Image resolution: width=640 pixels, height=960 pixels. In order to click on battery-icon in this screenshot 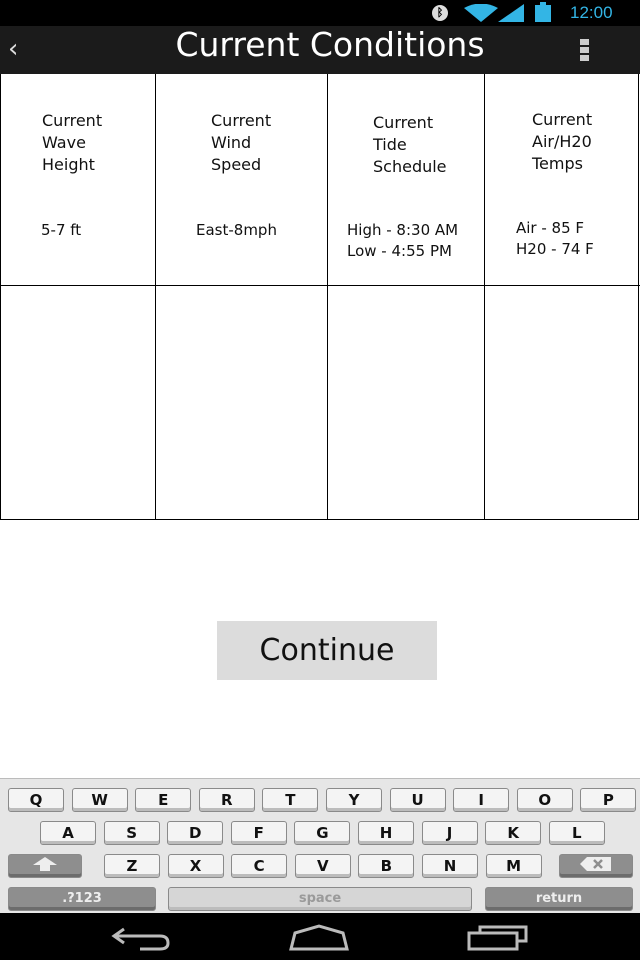, I will do `click(543, 12)`.